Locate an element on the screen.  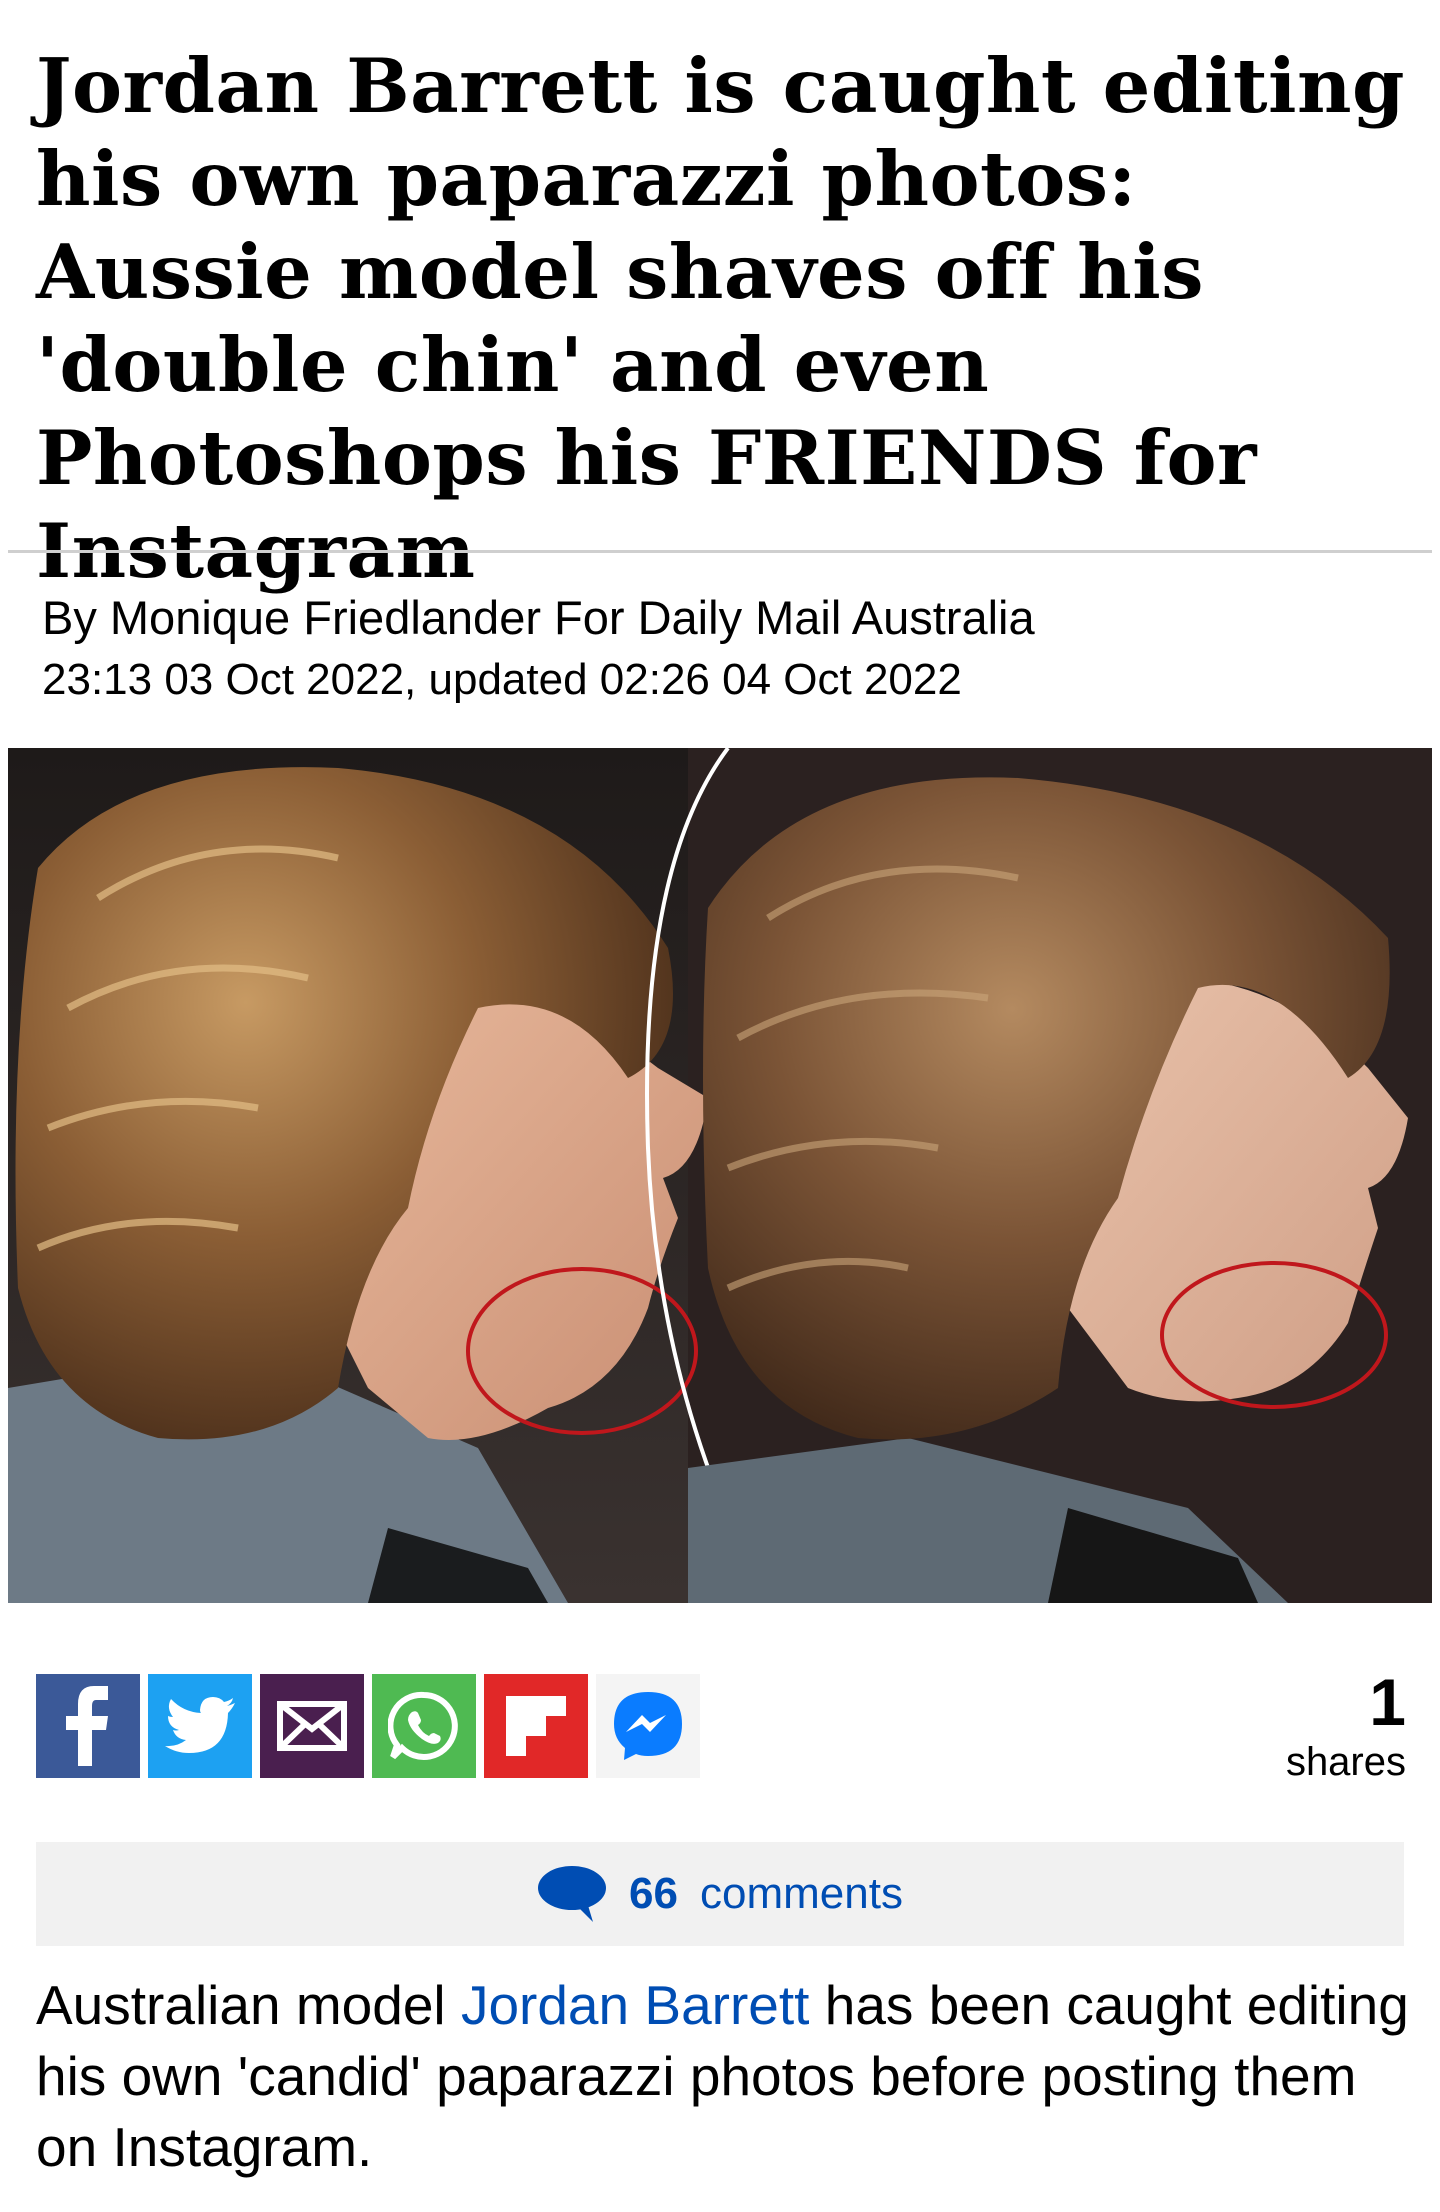
facebook-share-button is located at coordinates (88, 1726).